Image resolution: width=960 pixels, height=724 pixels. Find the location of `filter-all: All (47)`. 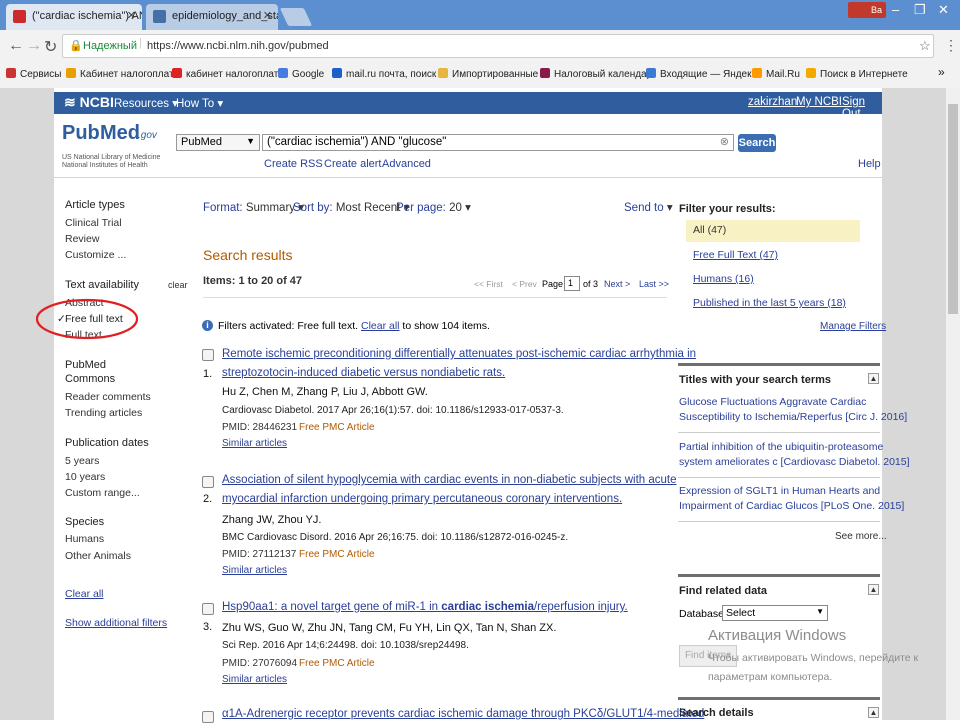

filter-all: All (47) is located at coordinates (709, 230).